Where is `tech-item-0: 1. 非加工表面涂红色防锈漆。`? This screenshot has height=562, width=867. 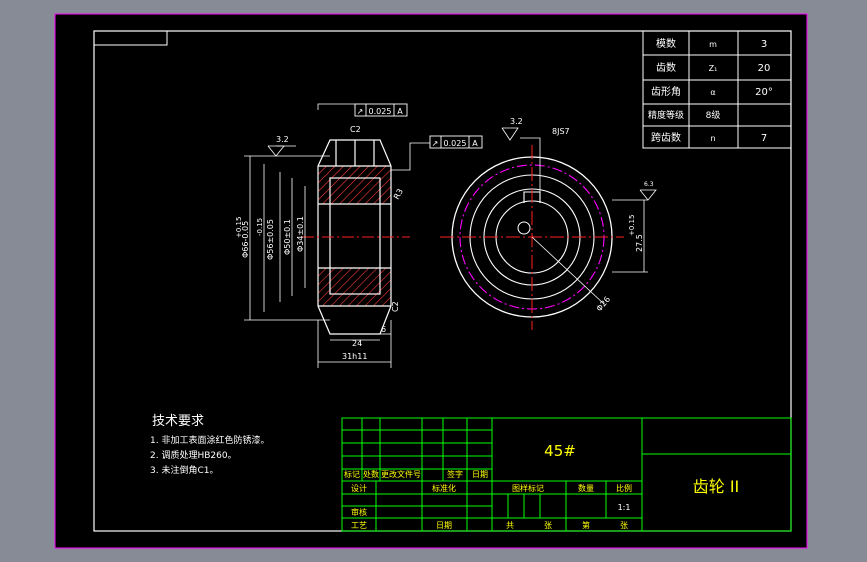 tech-item-0: 1. 非加工表面涂红色防锈漆。 is located at coordinates (209, 440).